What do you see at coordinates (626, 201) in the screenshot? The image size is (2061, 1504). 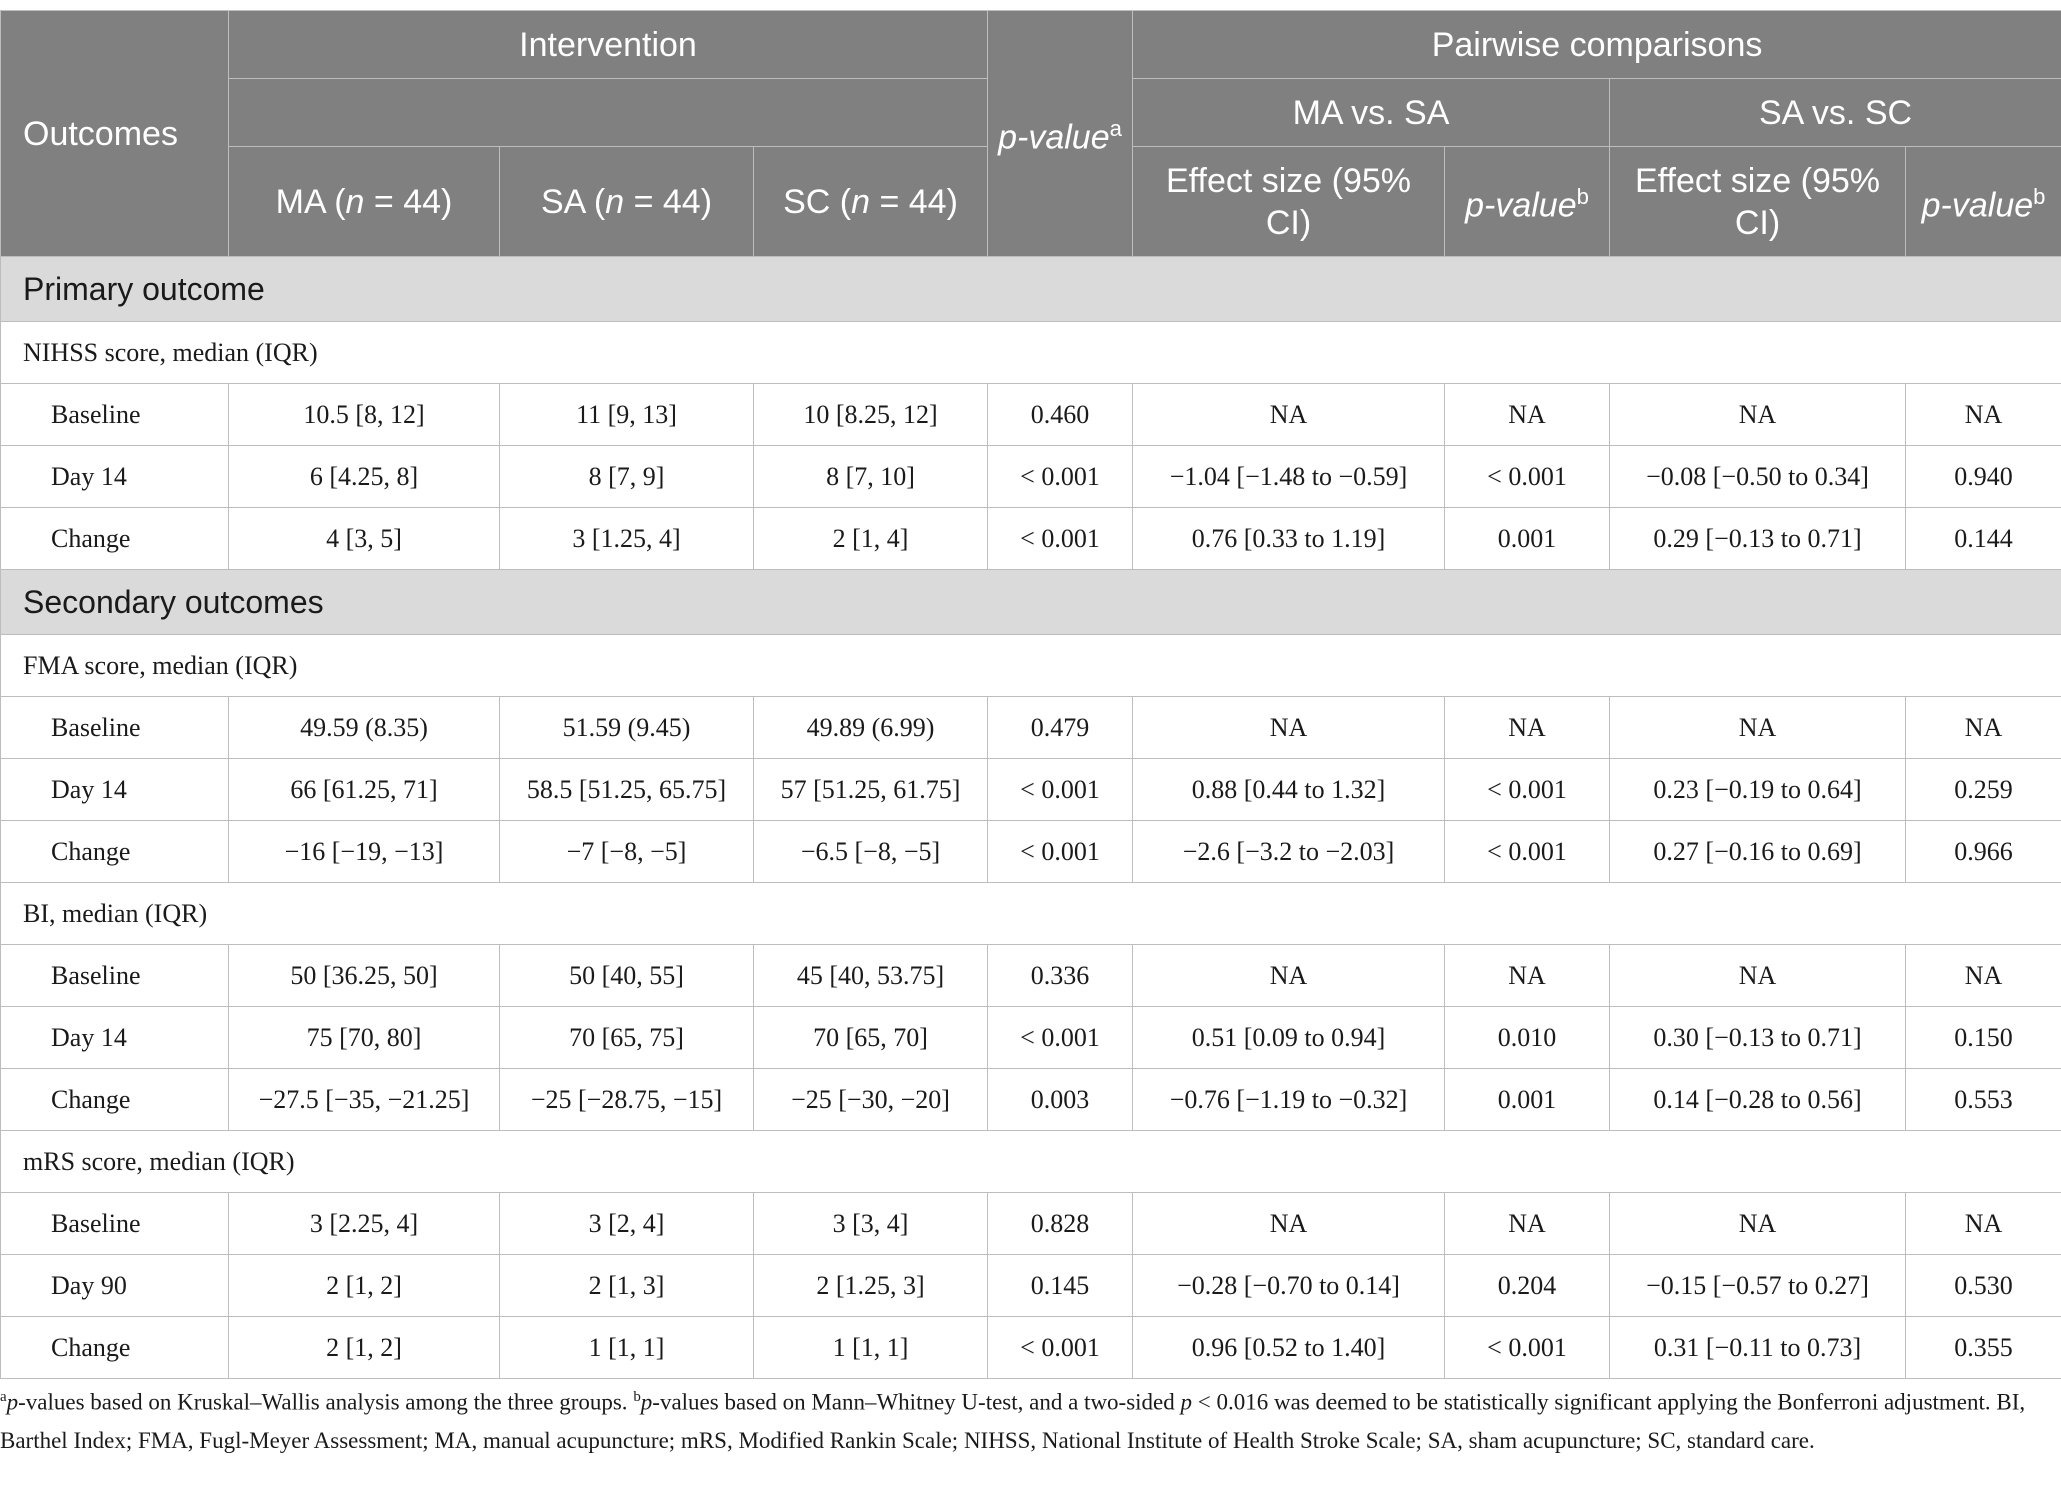 I see `header-sa: SA (n = 44)` at bounding box center [626, 201].